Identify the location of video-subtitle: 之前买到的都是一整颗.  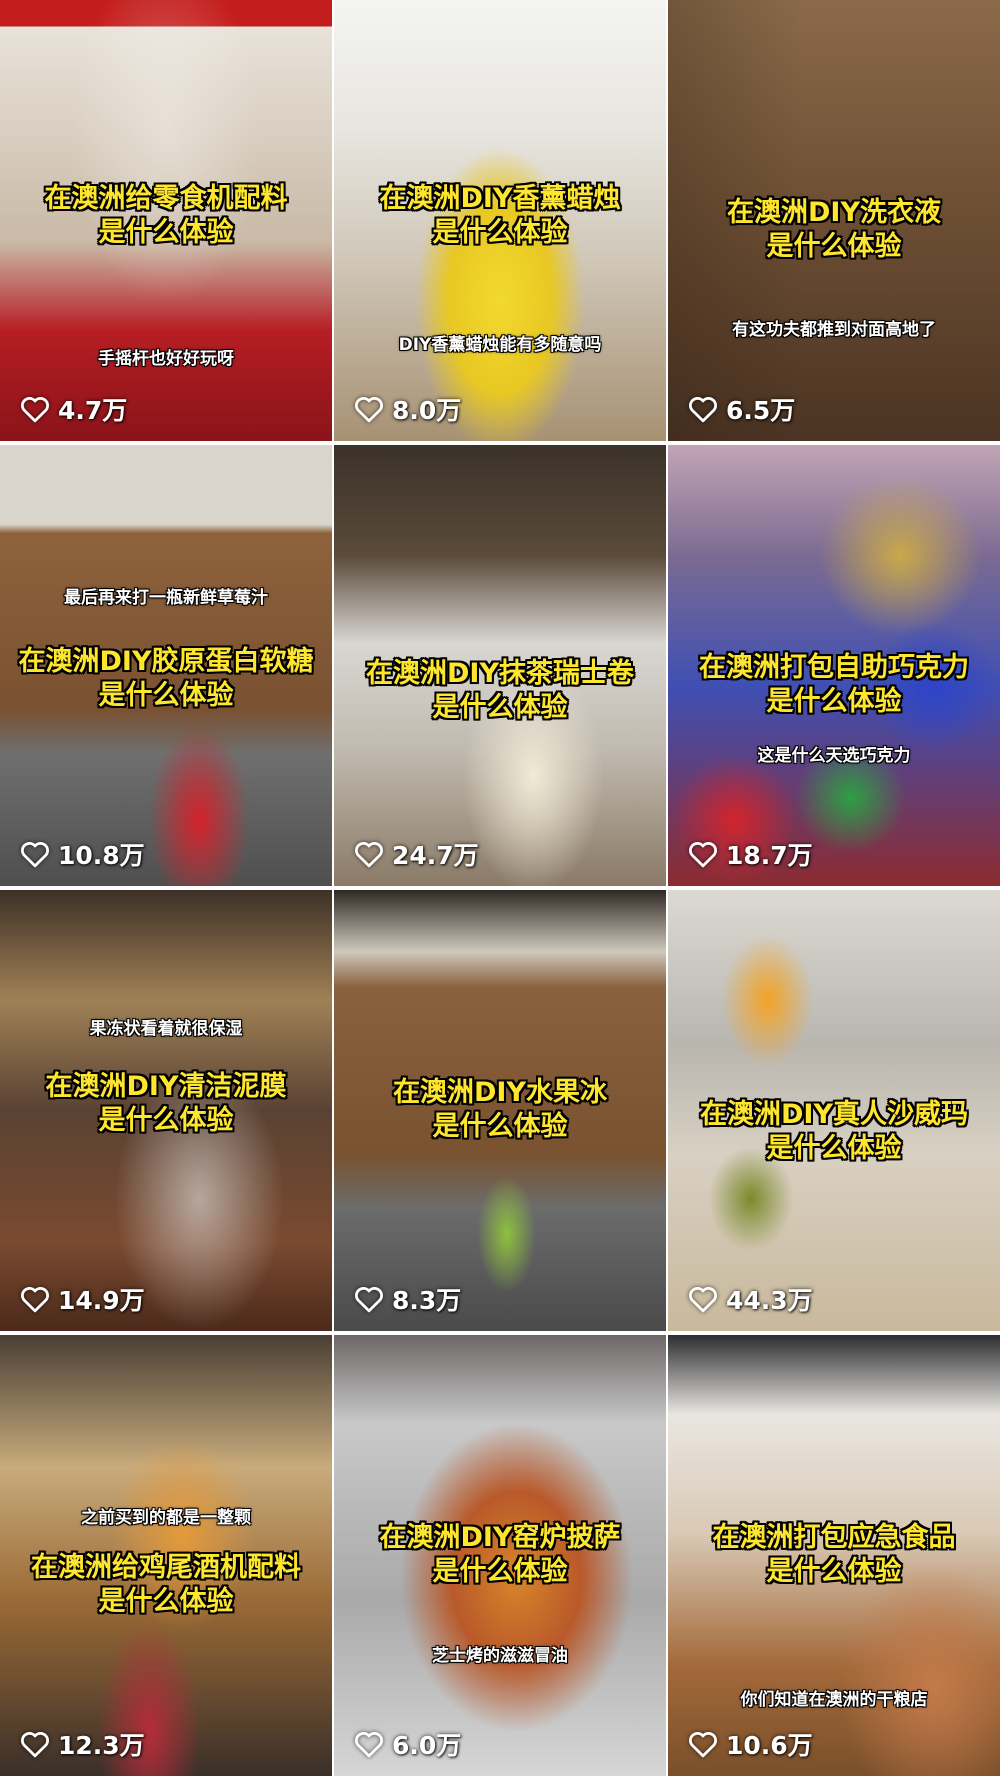
(166, 1518).